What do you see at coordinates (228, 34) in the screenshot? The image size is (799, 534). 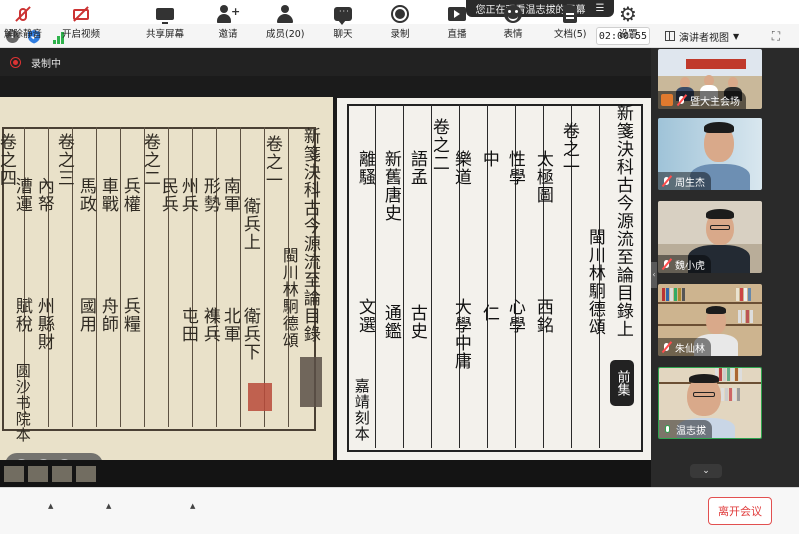 I see `invite-label: 邀请` at bounding box center [228, 34].